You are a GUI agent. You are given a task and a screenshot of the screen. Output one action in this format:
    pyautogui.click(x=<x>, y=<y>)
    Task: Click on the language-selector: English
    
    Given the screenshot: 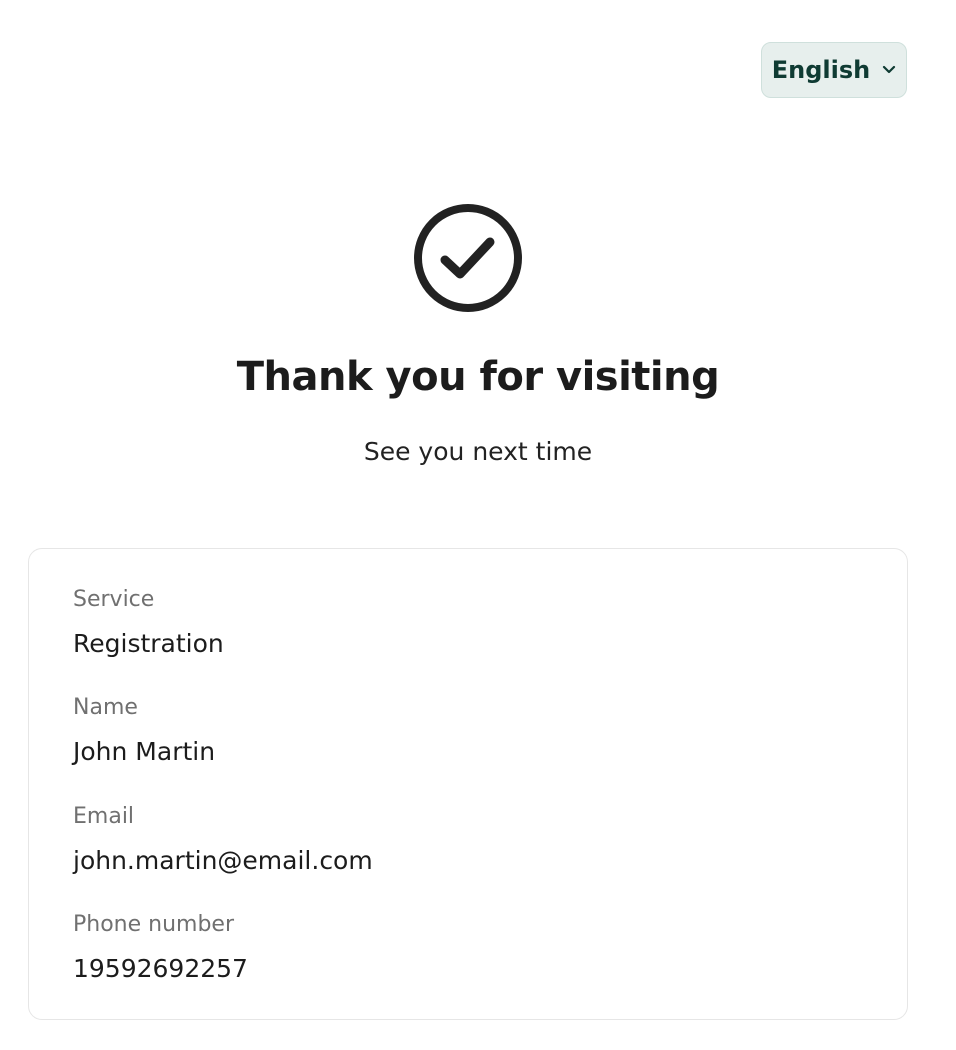 What is the action you would take?
    pyautogui.click(x=834, y=70)
    